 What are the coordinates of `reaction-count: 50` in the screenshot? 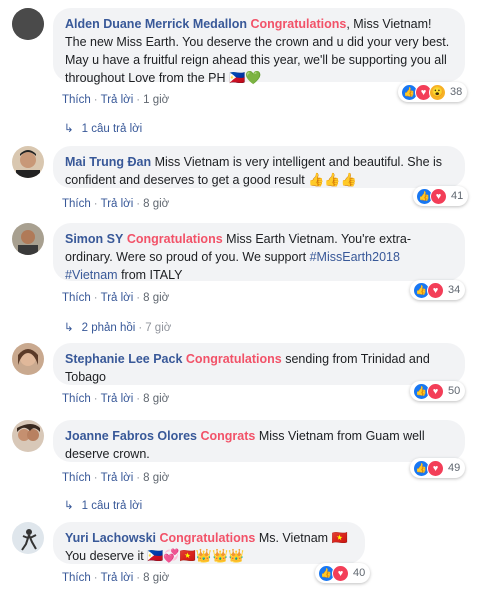 It's located at (454, 391).